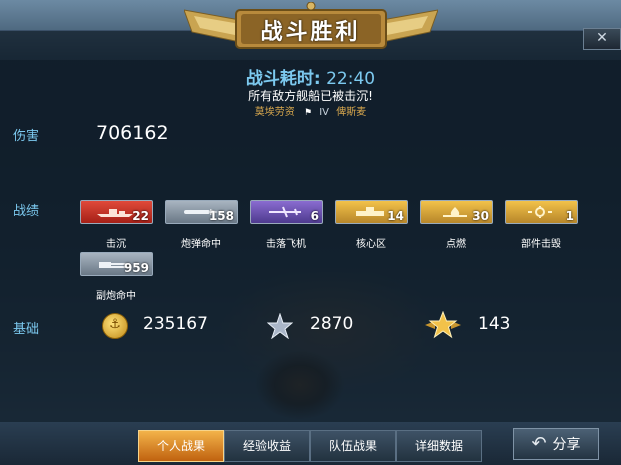  Describe the element at coordinates (371, 244) in the screenshot. I see `badge-caption: 核心区` at that location.